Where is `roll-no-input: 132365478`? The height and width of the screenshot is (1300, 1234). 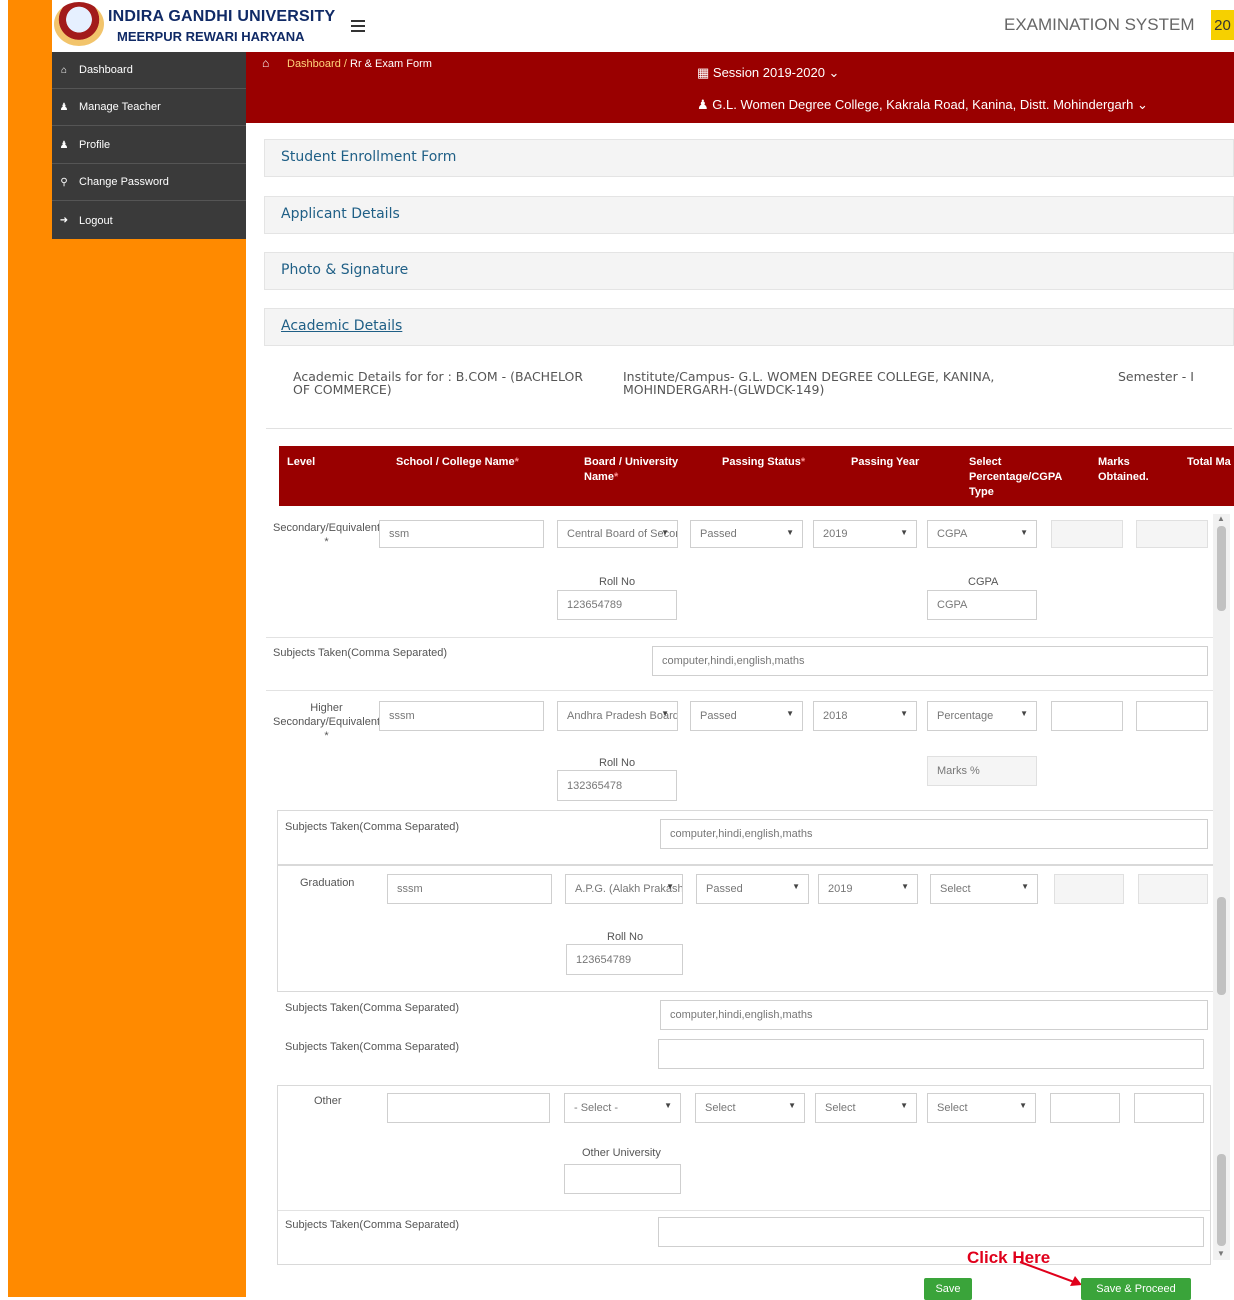 roll-no-input: 132365478 is located at coordinates (617, 785).